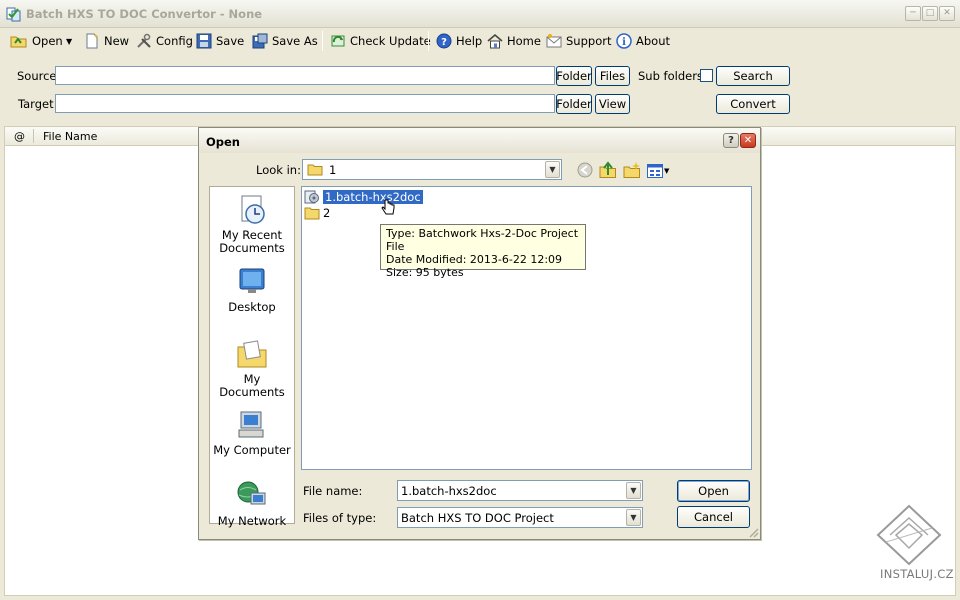  What do you see at coordinates (713, 491) in the screenshot?
I see `dialog-open-button: Open` at bounding box center [713, 491].